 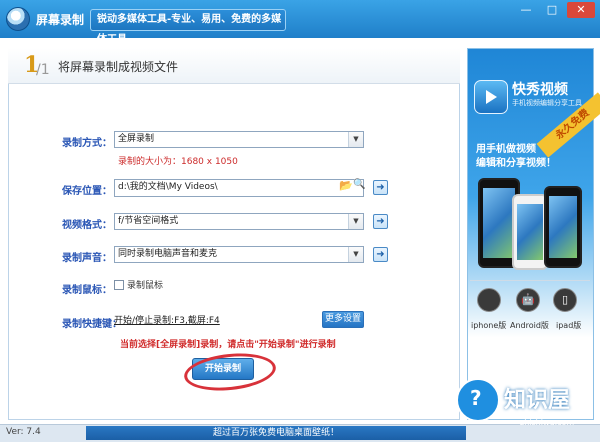 I want to click on save-location-label: 保存位置：, so click(x=87, y=191).